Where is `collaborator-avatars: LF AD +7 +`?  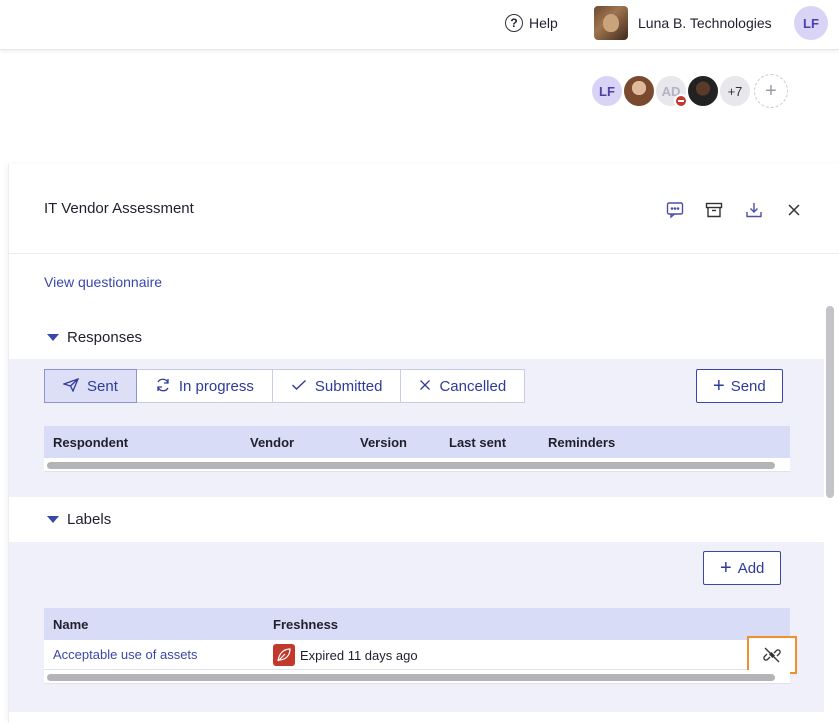 collaborator-avatars: LF AD +7 + is located at coordinates (689, 91).